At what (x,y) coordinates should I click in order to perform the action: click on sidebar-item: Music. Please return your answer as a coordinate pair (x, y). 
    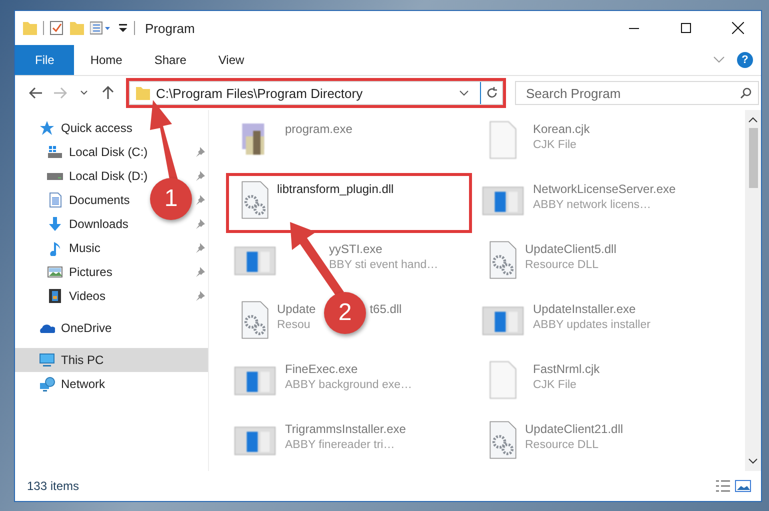
    Looking at the image, I should click on (84, 248).